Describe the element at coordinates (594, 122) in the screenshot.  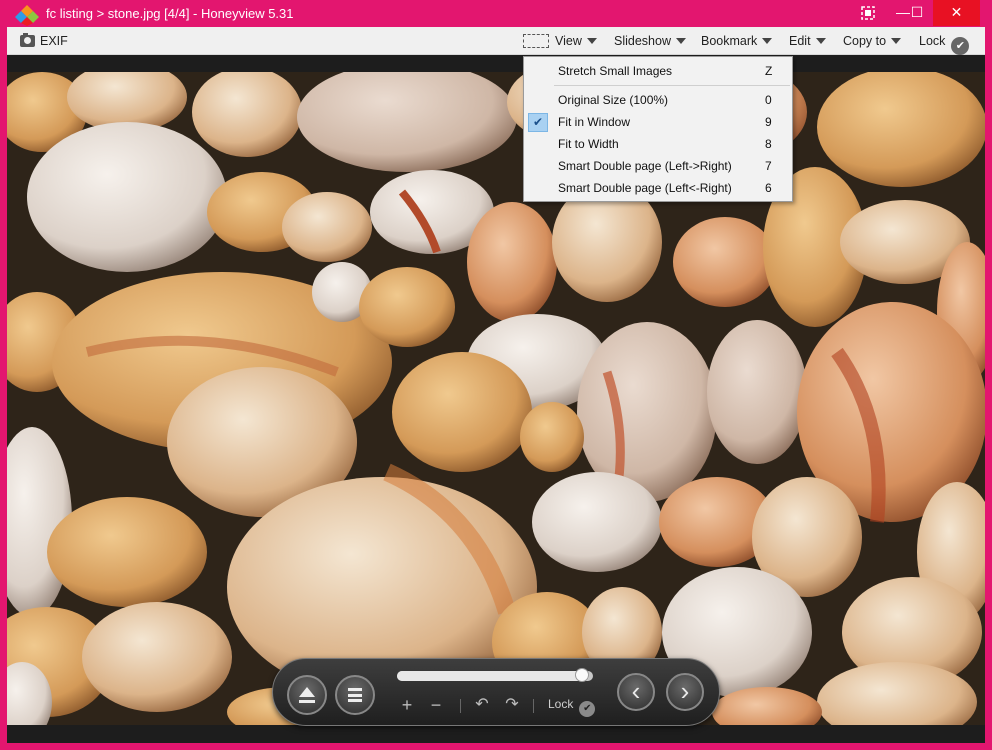
I see `menu-item-label: Fit in Window` at that location.